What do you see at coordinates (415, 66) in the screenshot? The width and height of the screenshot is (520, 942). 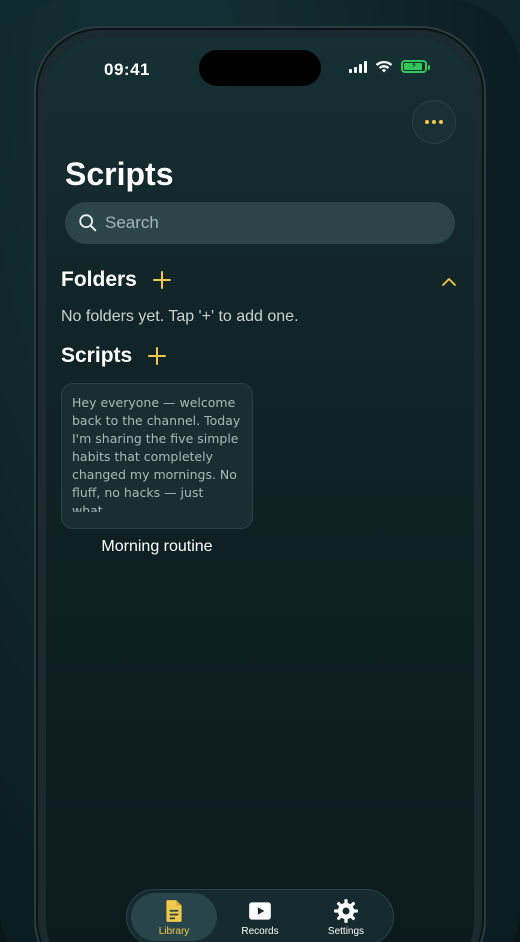 I see `battery-charging-icon: ⚡` at bounding box center [415, 66].